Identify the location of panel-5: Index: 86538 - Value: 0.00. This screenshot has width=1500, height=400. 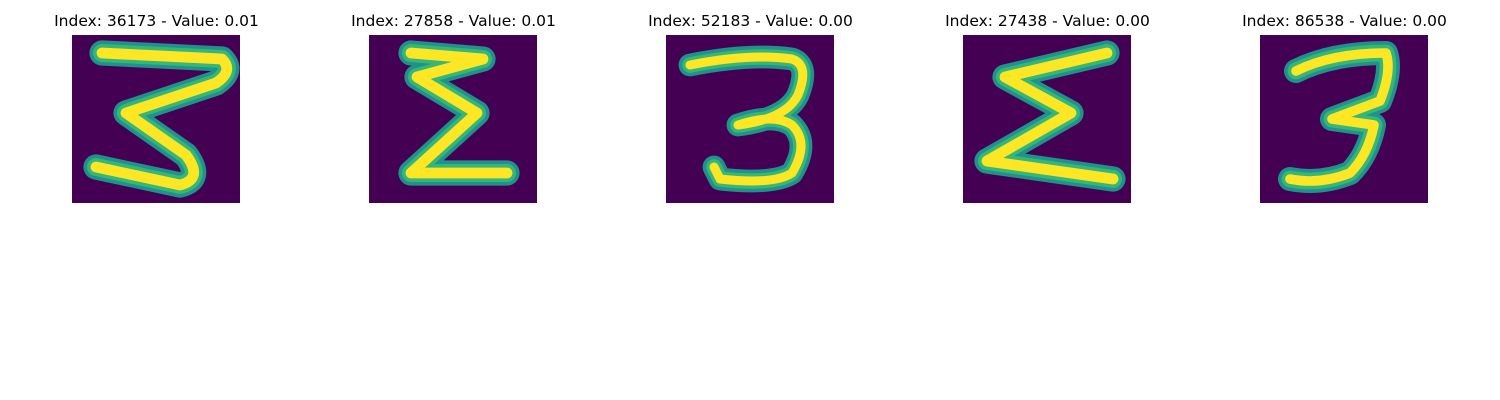
(1344, 110).